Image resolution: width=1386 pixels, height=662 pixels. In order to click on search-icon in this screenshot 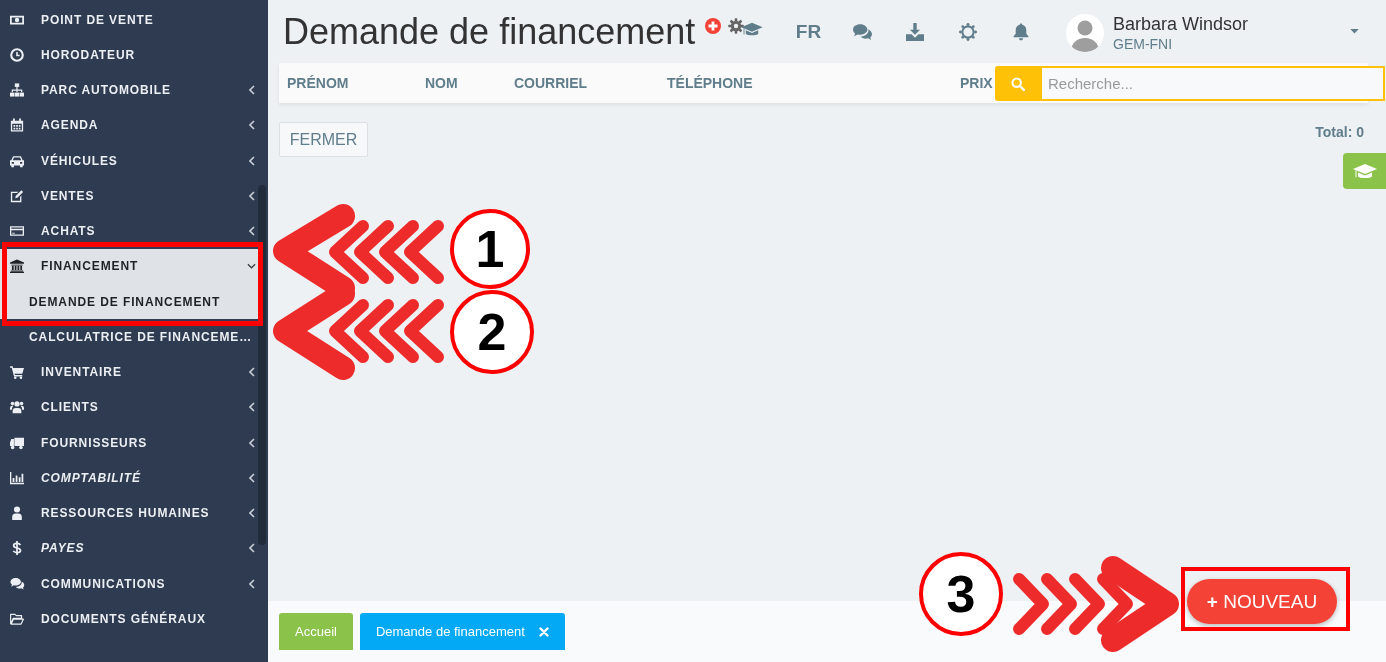, I will do `click(1017, 83)`.